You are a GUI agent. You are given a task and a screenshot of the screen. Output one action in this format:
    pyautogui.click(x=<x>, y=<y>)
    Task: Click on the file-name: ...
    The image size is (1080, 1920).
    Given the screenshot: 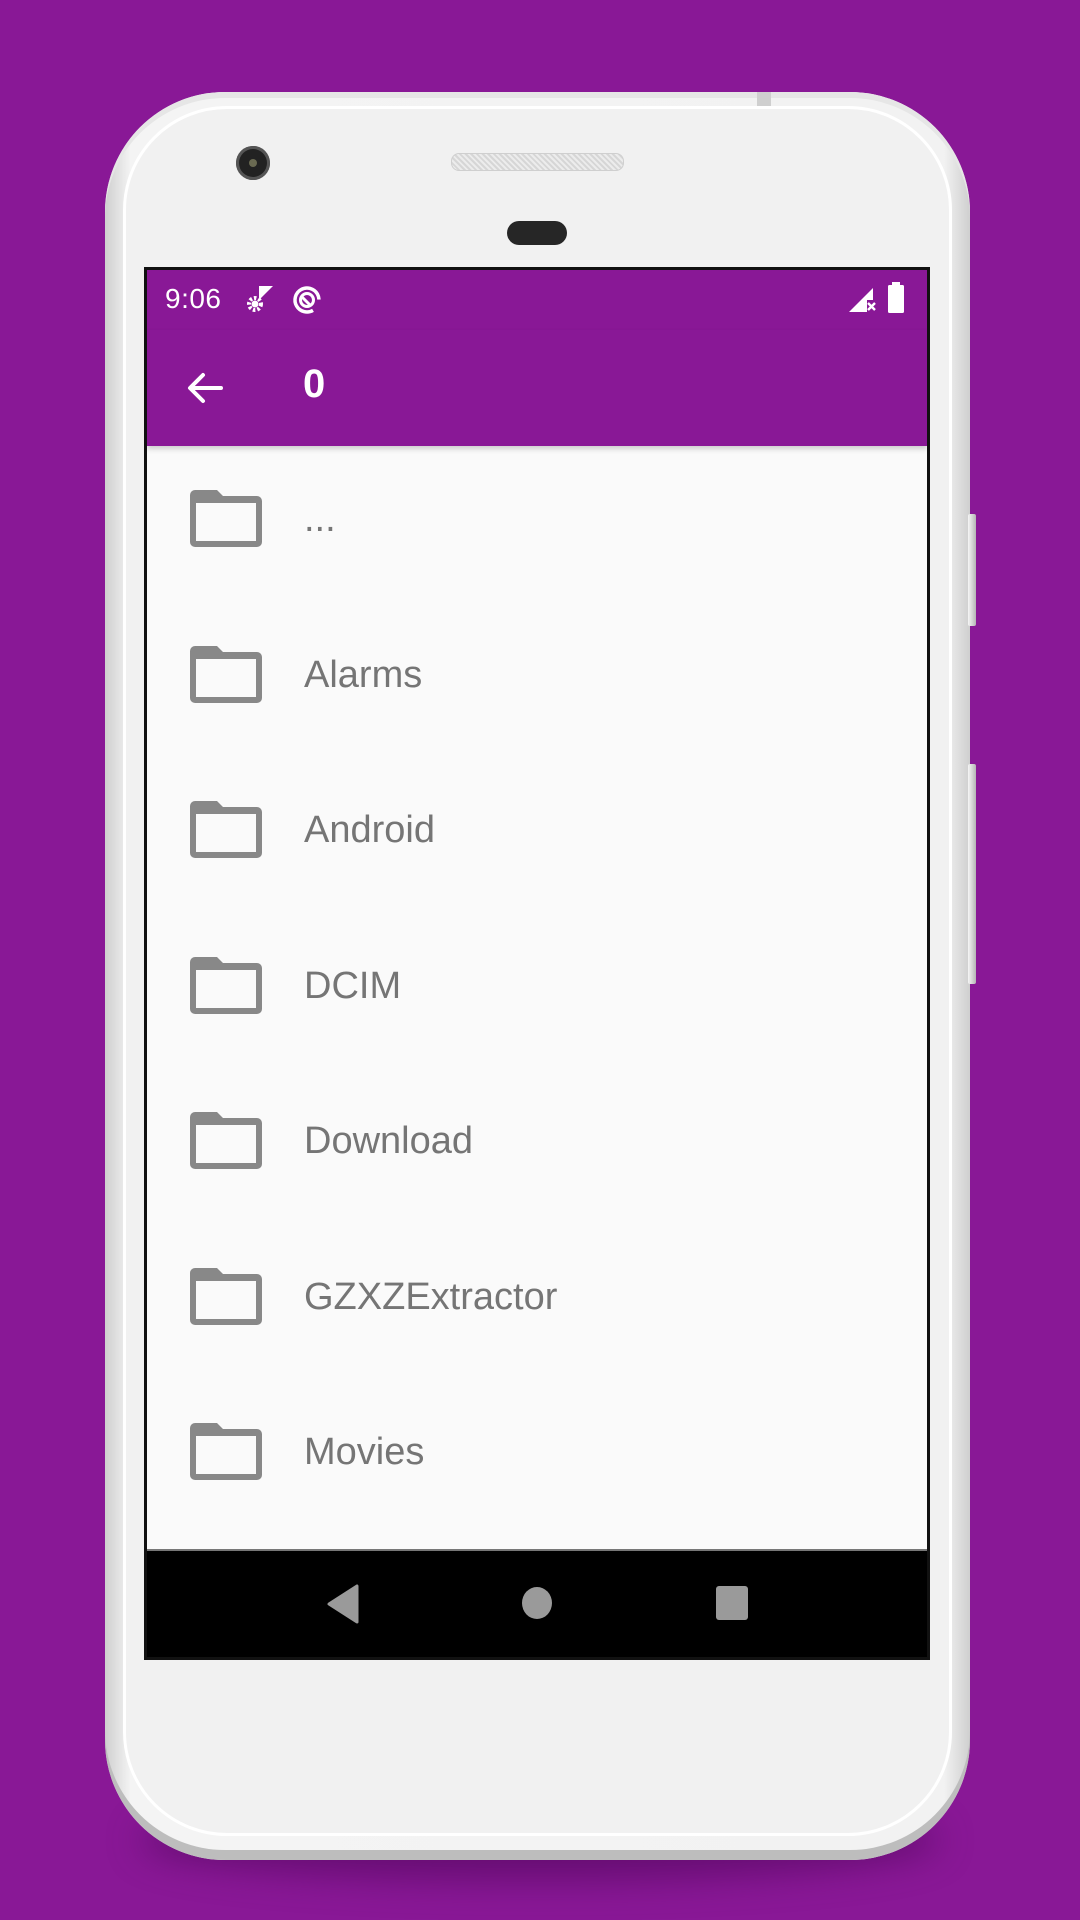 What is the action you would take?
    pyautogui.click(x=320, y=519)
    